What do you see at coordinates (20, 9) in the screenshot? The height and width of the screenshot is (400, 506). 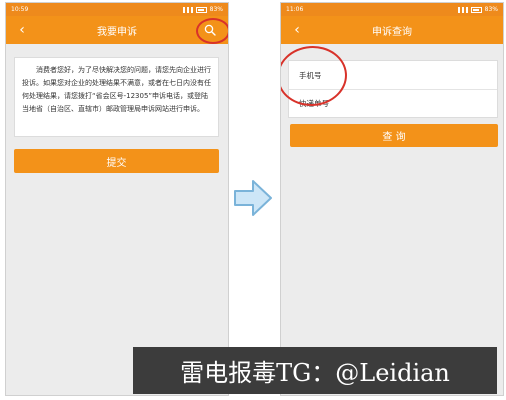 I see `status-time: 10:59` at bounding box center [20, 9].